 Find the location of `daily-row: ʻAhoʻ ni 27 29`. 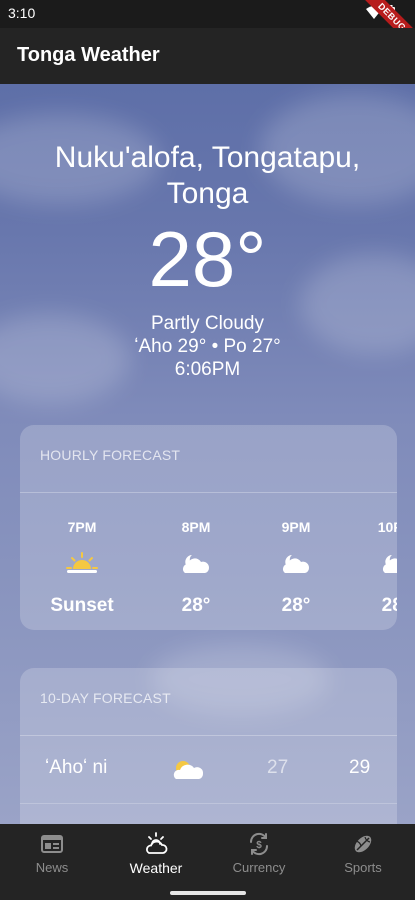

daily-row: ʻAhoʻ ni 27 29 is located at coordinates (208, 770).